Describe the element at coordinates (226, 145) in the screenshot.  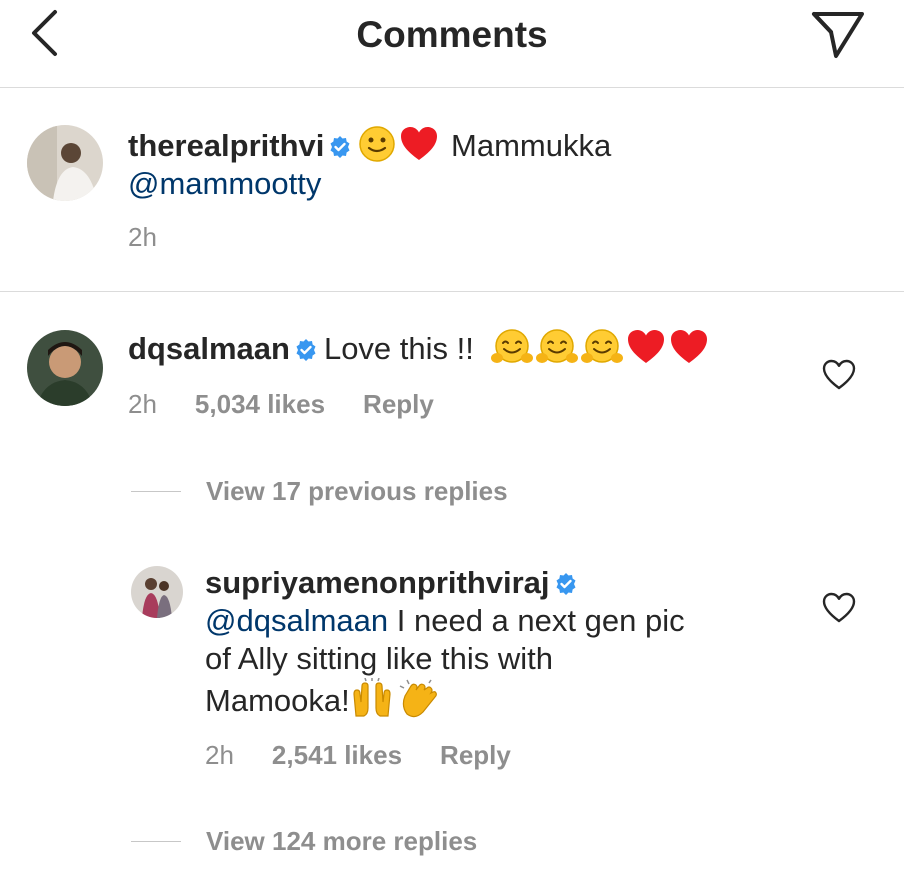
I see `caption-username: therealprithvi` at that location.